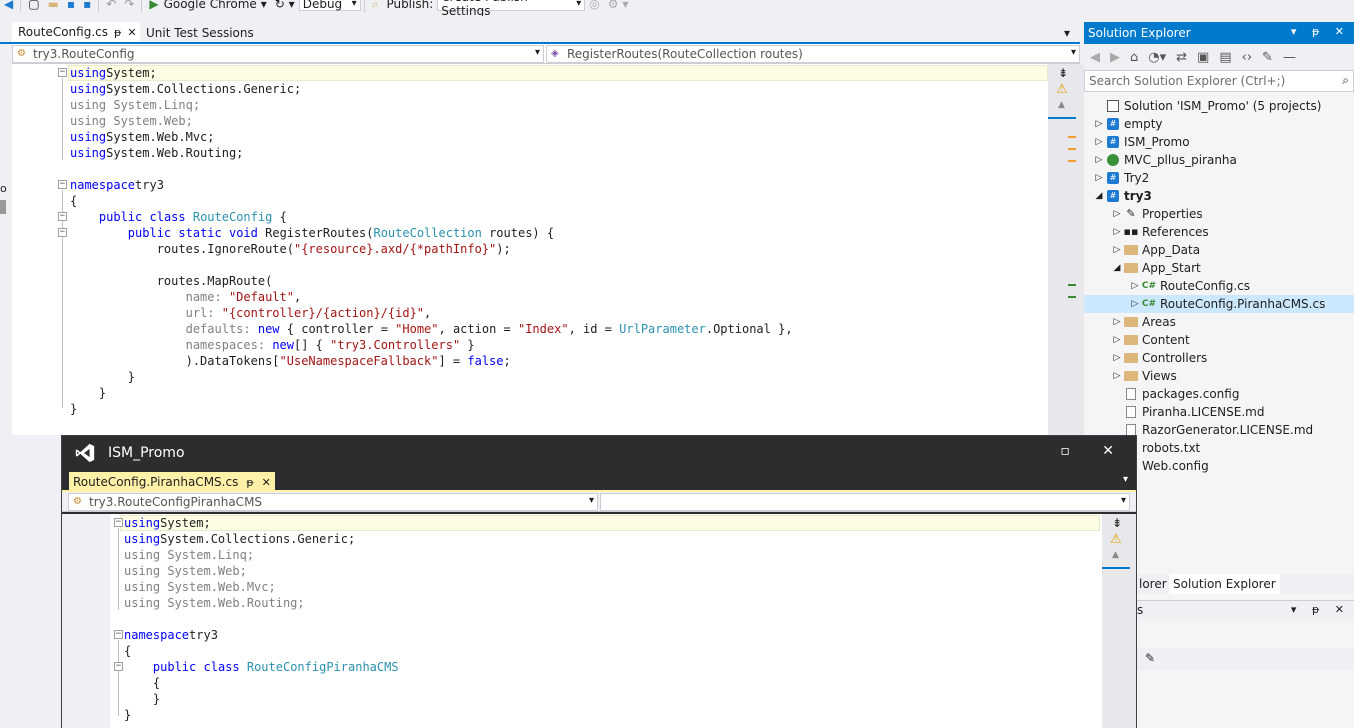  Describe the element at coordinates (1094, 451) in the screenshot. I see `floating-window-controls: ▫ ✕` at that location.